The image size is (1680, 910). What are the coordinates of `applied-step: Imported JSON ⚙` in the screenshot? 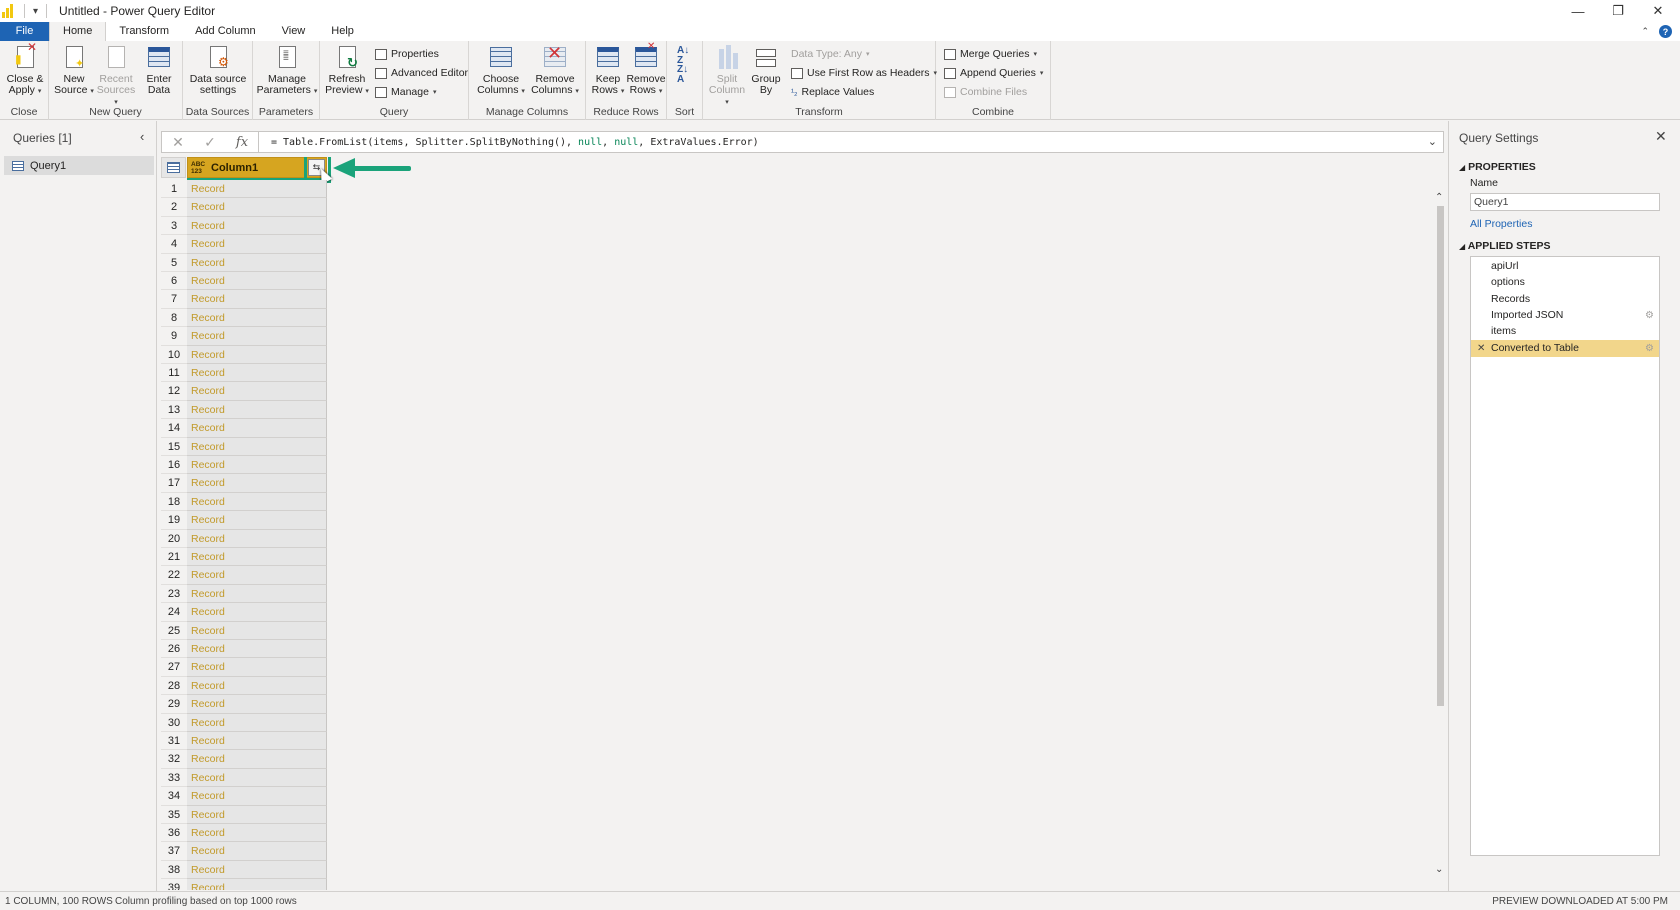 It's located at (1565, 315).